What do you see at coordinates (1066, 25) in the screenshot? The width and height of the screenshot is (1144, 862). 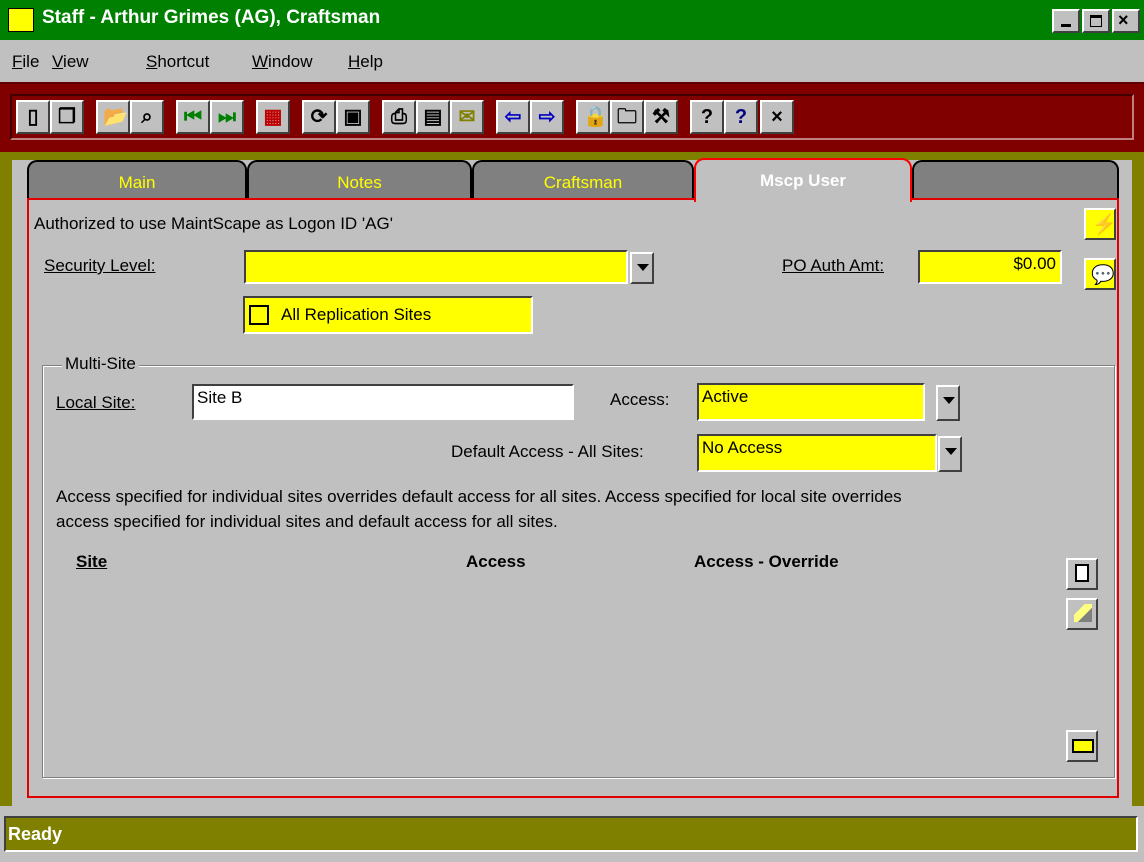 I see `minimize-icon` at bounding box center [1066, 25].